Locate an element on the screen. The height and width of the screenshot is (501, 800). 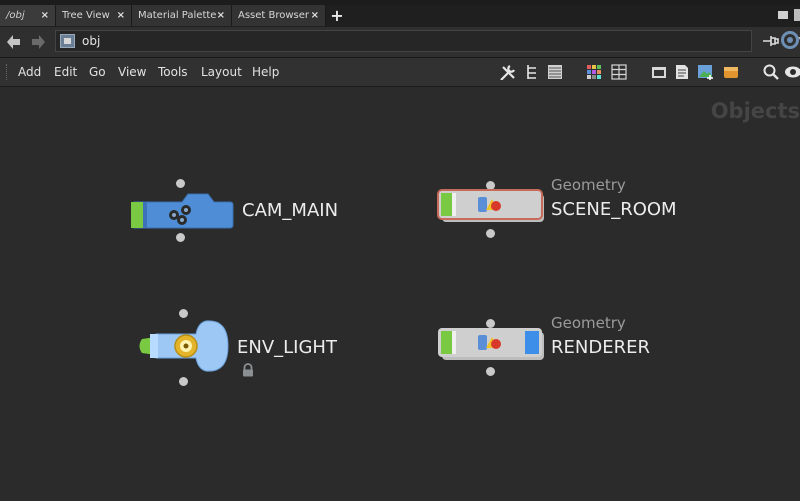
menu-add: Add is located at coordinates (29, 72).